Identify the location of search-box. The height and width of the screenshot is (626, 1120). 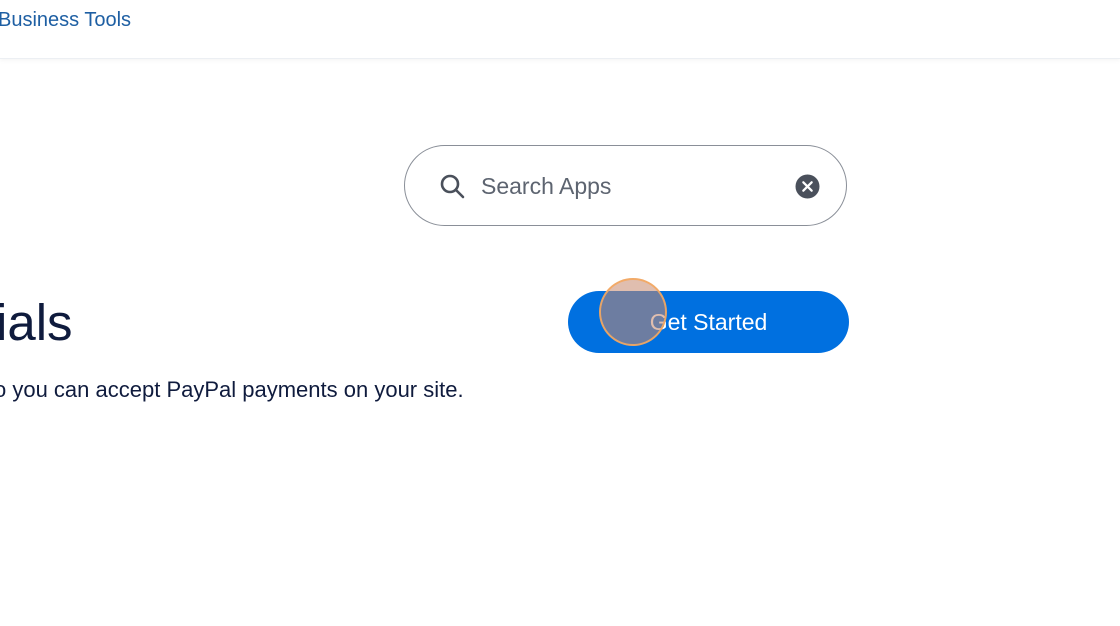
(625, 185).